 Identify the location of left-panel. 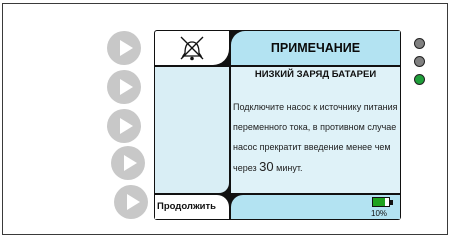
(192, 130).